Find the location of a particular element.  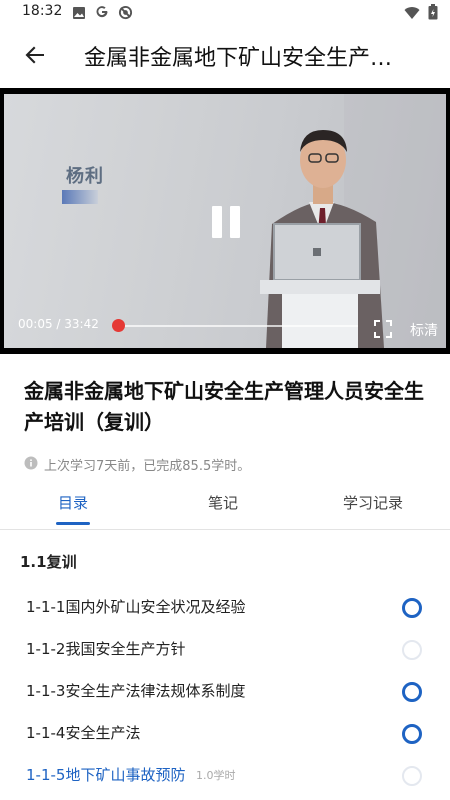

pause-icon-bar-right is located at coordinates (235, 222).